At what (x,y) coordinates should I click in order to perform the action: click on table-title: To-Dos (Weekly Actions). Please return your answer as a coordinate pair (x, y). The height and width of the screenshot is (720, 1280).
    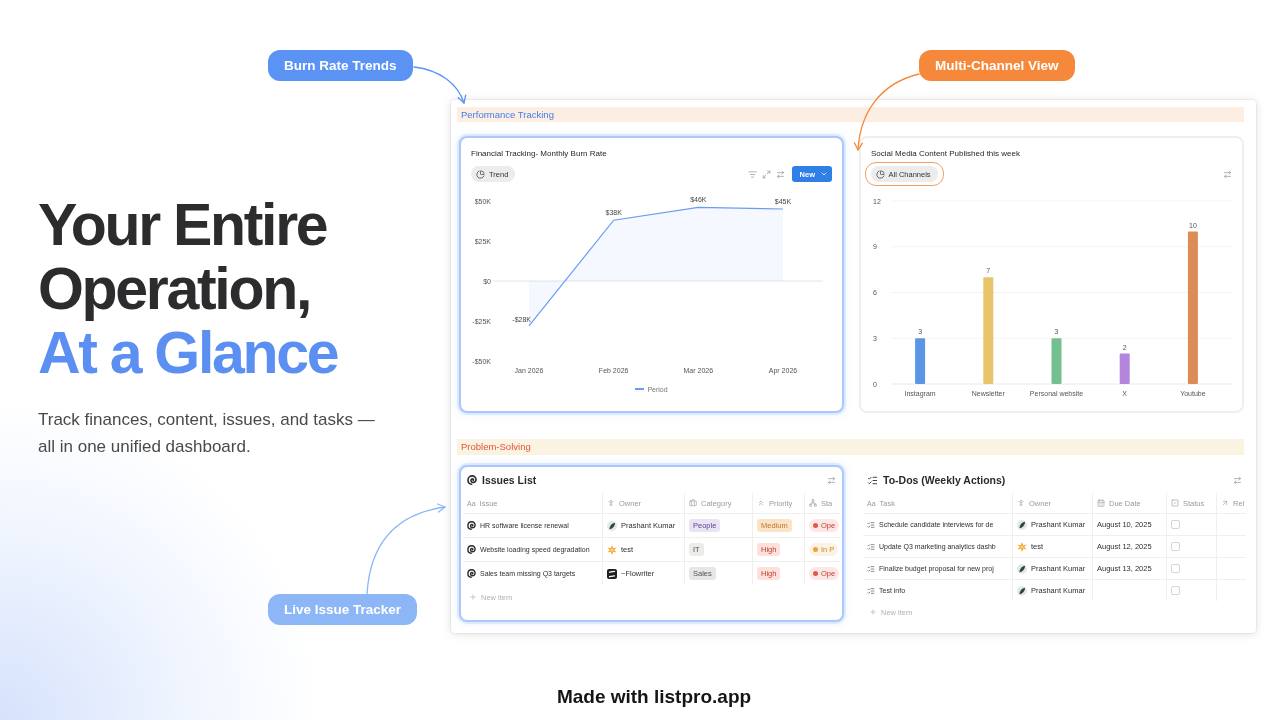
    Looking at the image, I should click on (944, 480).